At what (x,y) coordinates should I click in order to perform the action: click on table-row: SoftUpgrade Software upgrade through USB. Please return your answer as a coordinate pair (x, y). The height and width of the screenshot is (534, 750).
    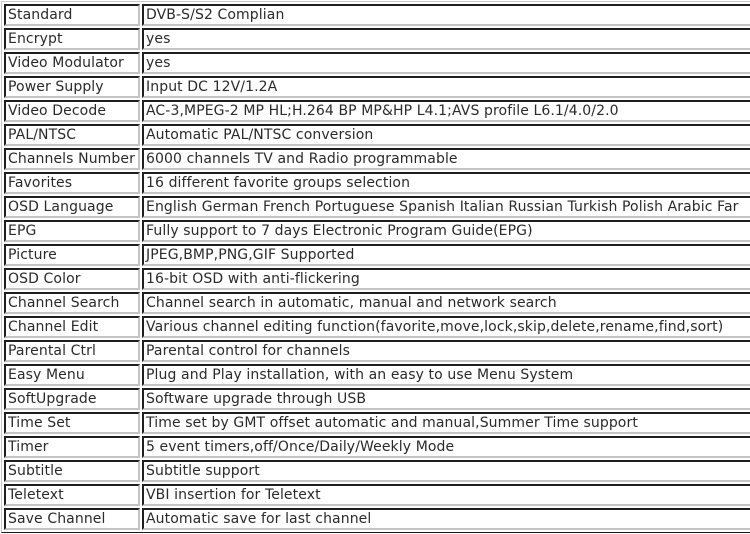
    Looking at the image, I should click on (377, 399).